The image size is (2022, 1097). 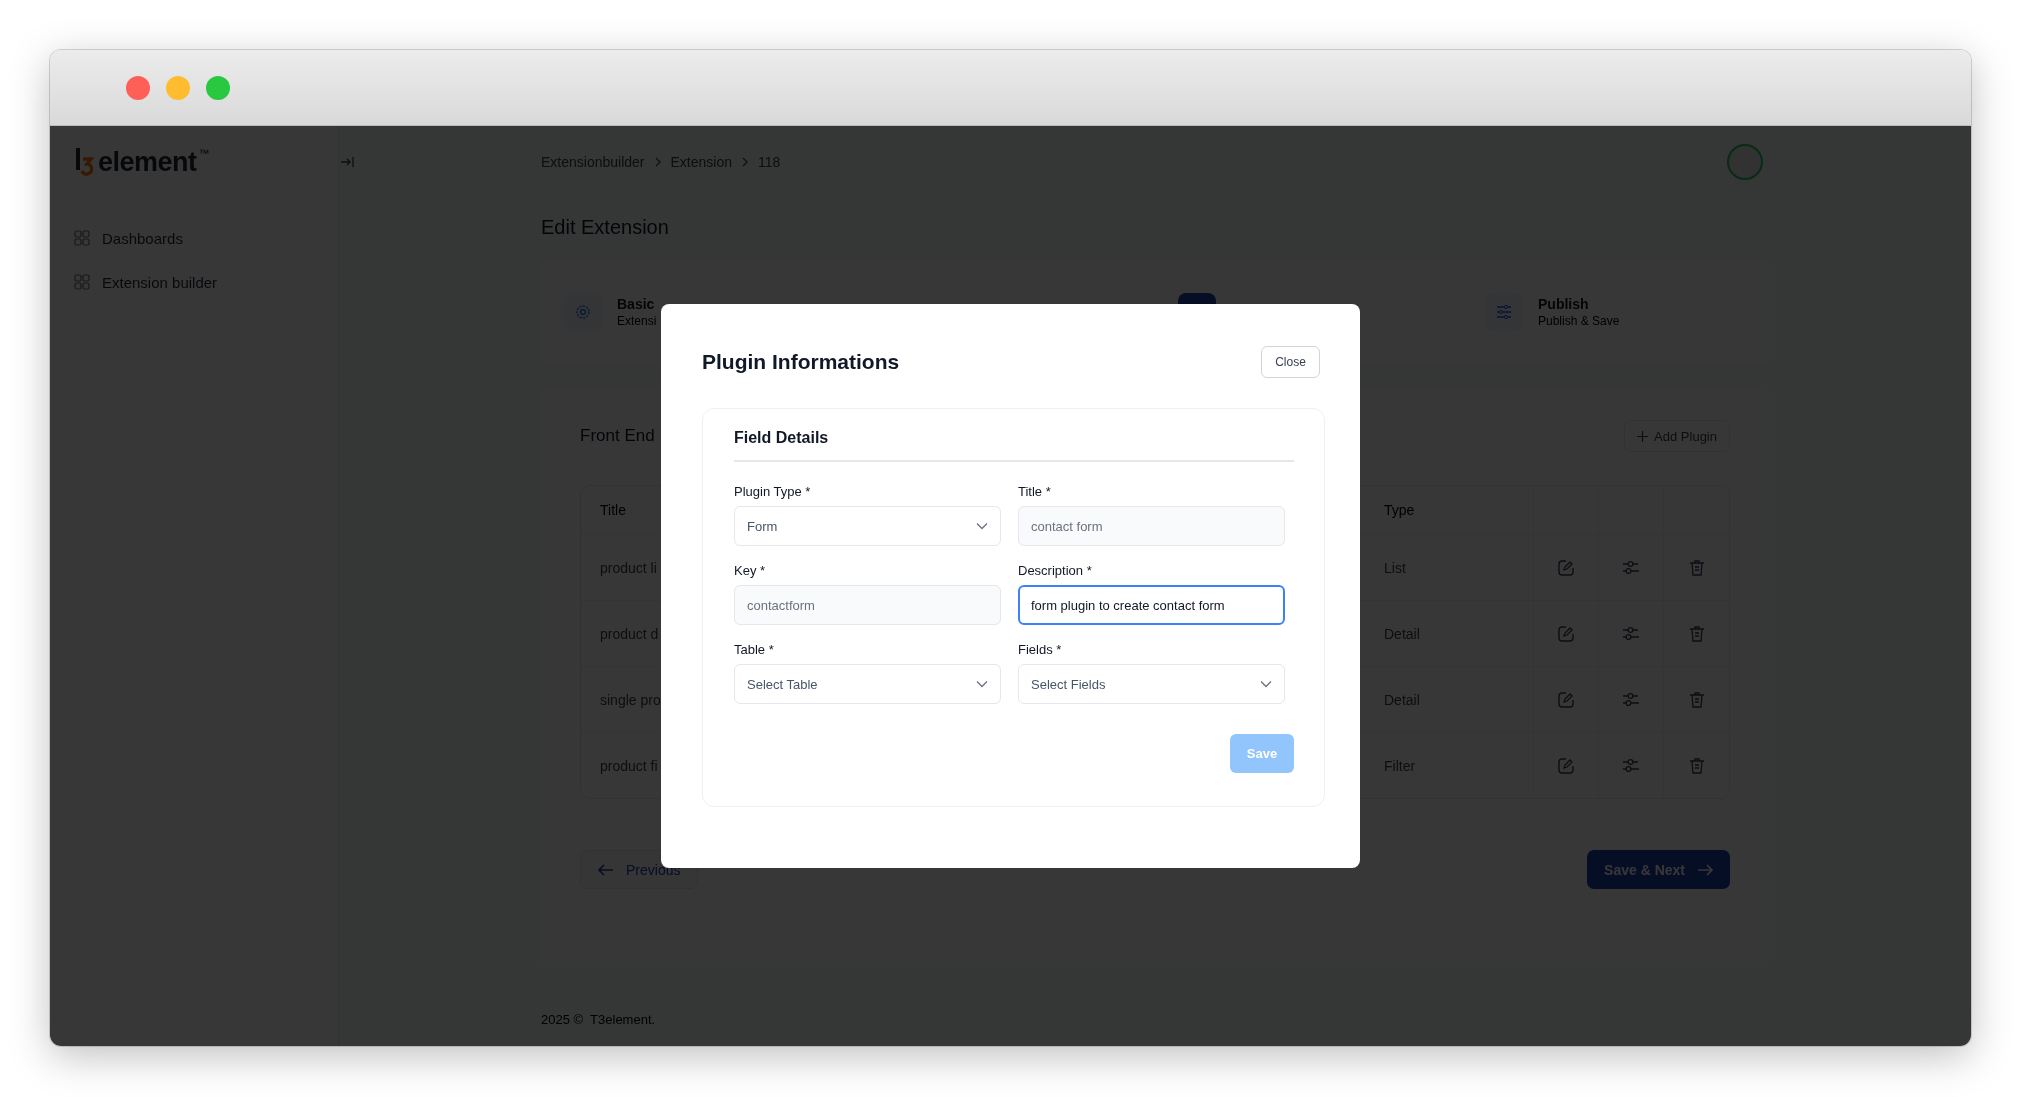 What do you see at coordinates (218, 87) in the screenshot?
I see `zoom-window-icon` at bounding box center [218, 87].